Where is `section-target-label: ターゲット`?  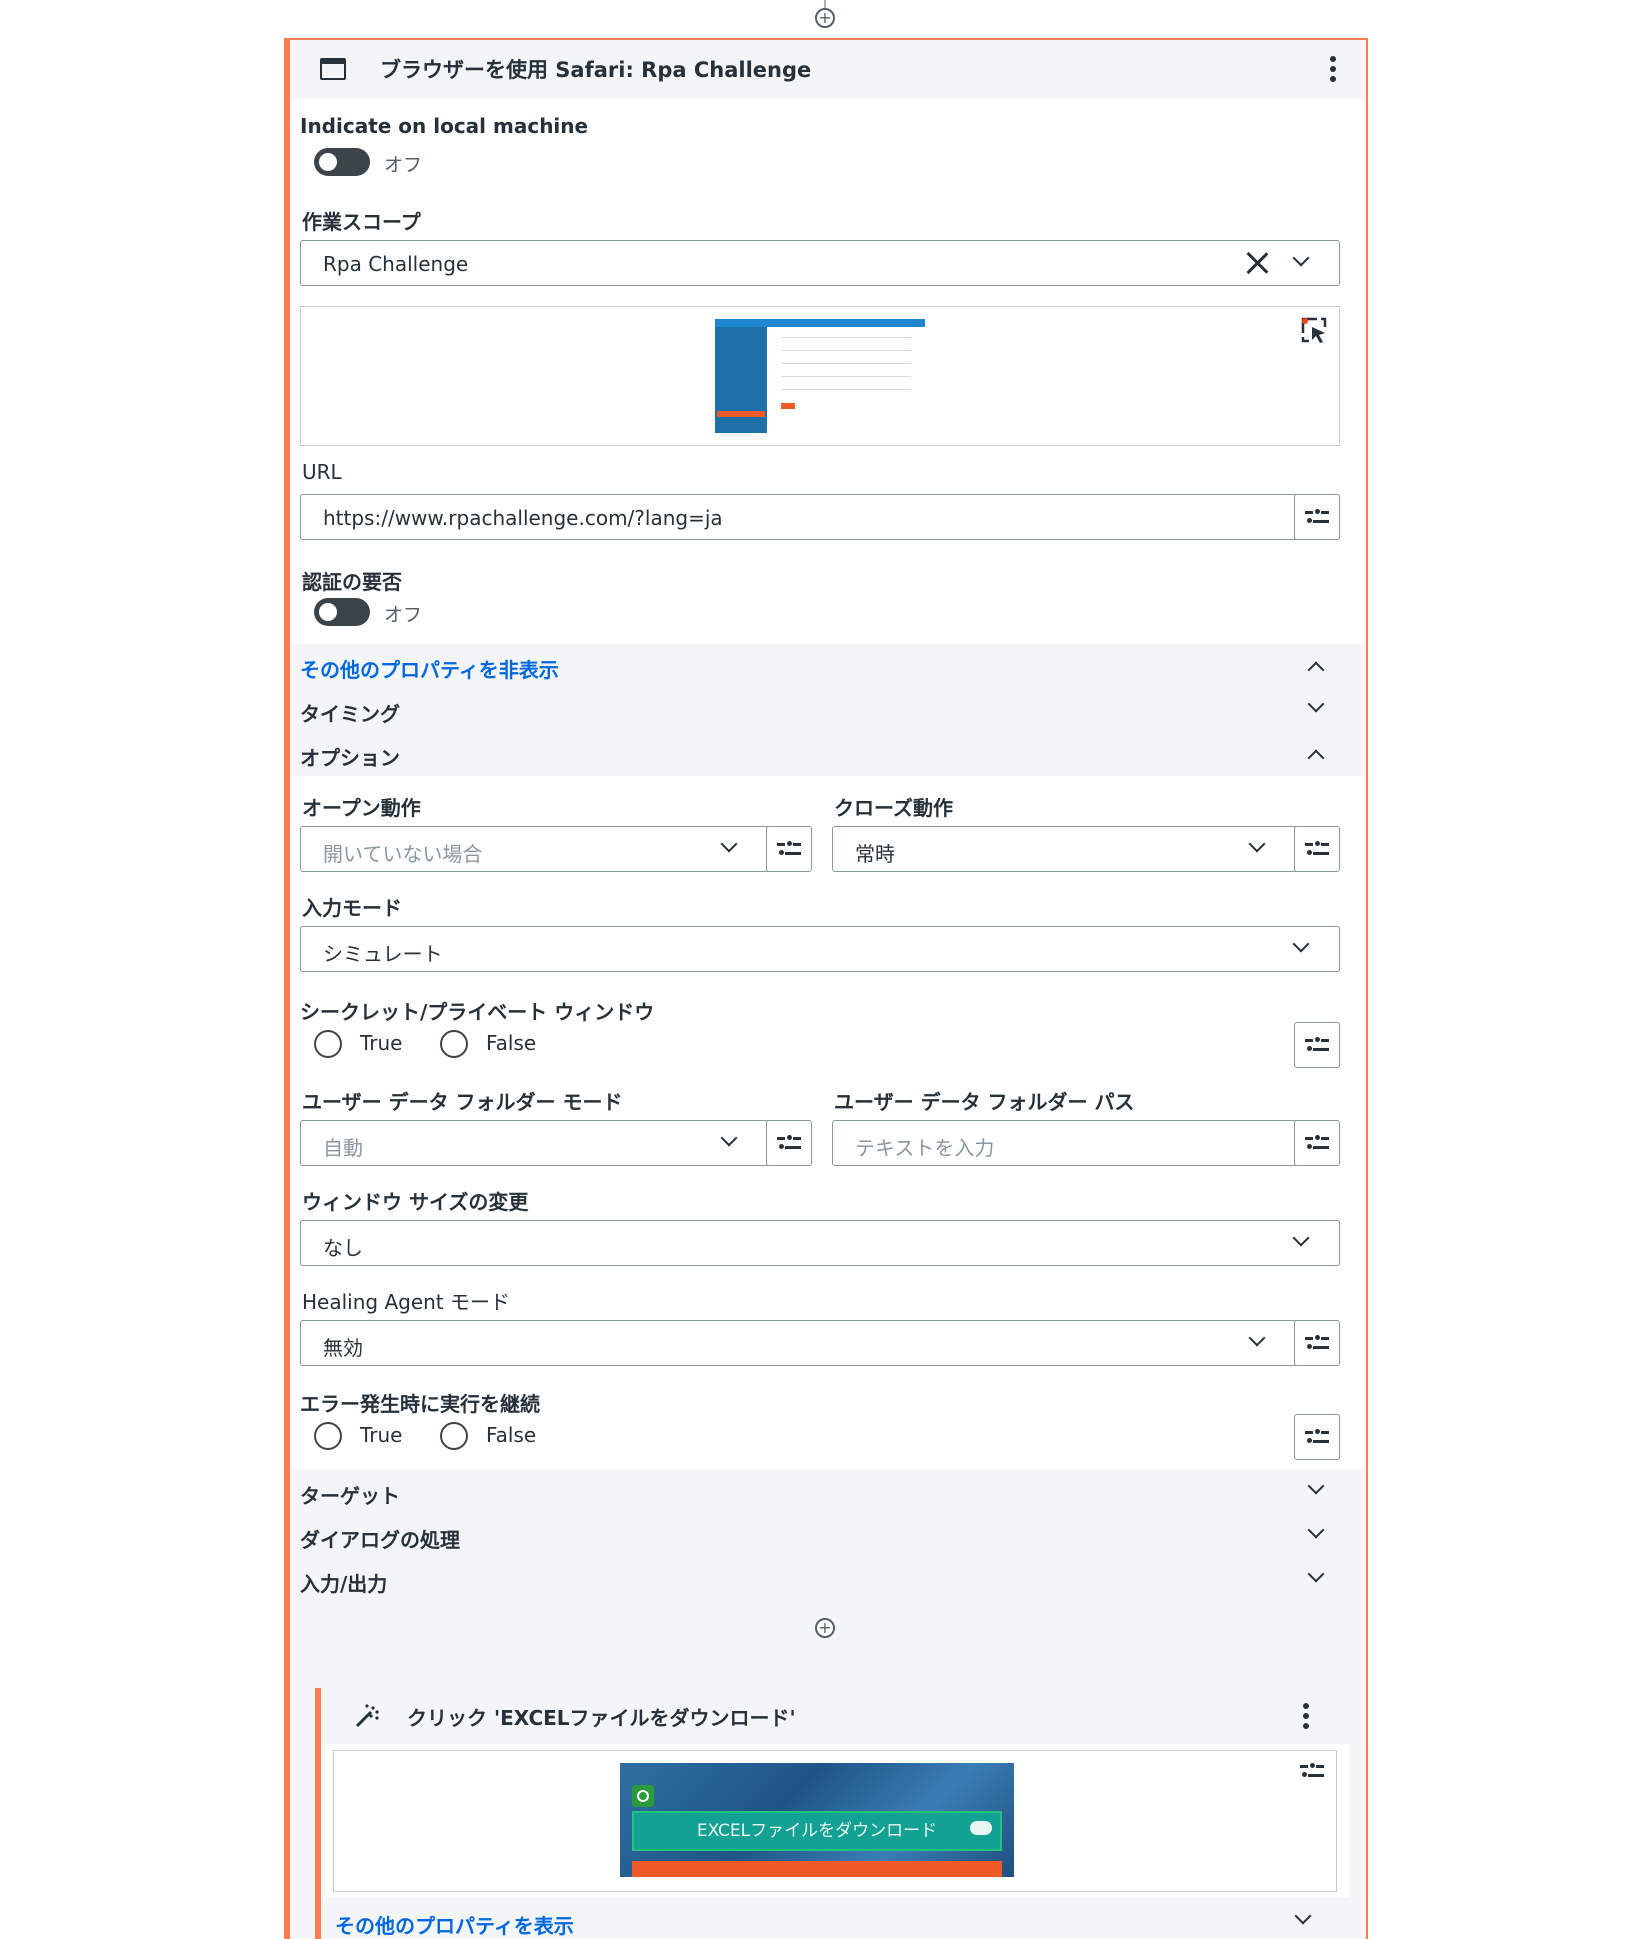 section-target-label: ターゲット is located at coordinates (350, 1496).